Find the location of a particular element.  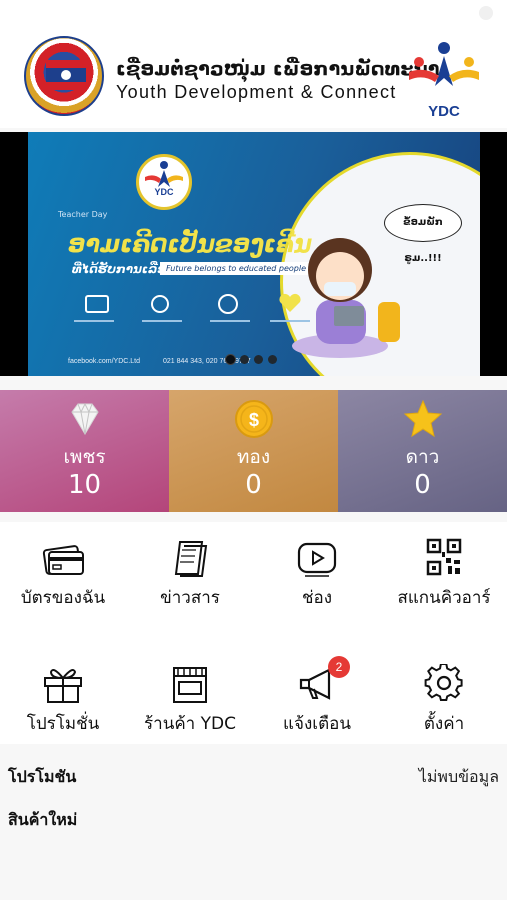

clock-icon is located at coordinates (228, 304).